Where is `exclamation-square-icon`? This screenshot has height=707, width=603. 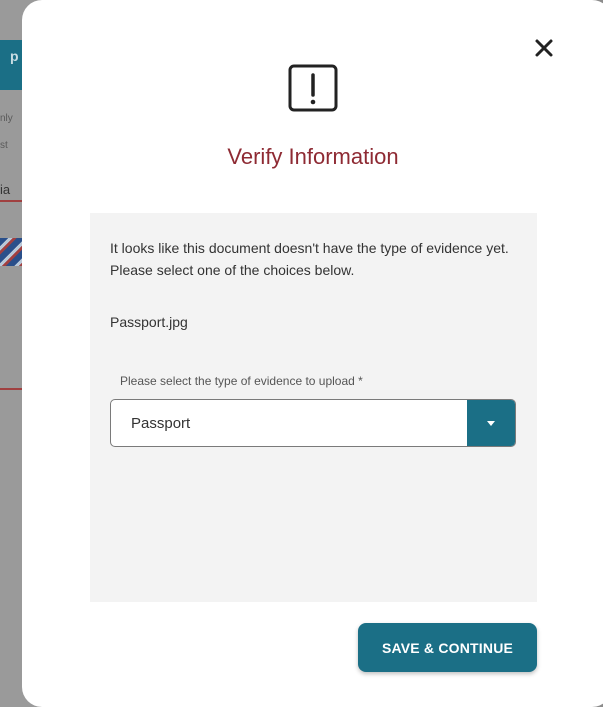
exclamation-square-icon is located at coordinates (313, 88).